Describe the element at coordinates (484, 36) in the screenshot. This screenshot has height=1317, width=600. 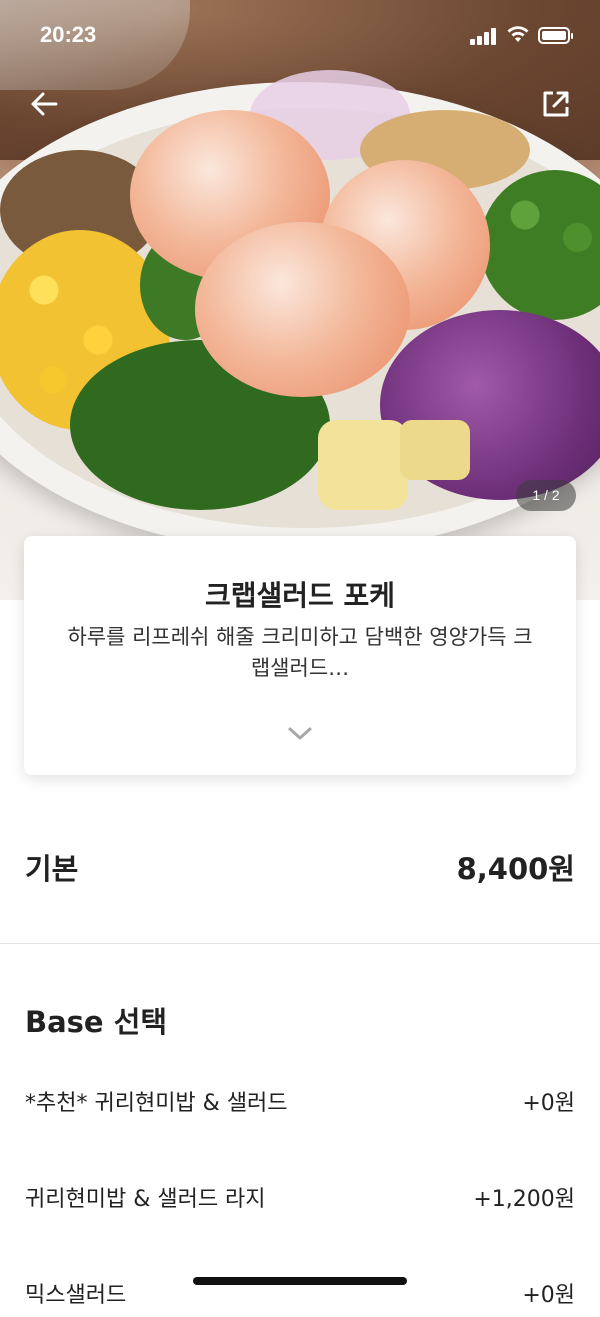
I see `cellular-signal-icon` at that location.